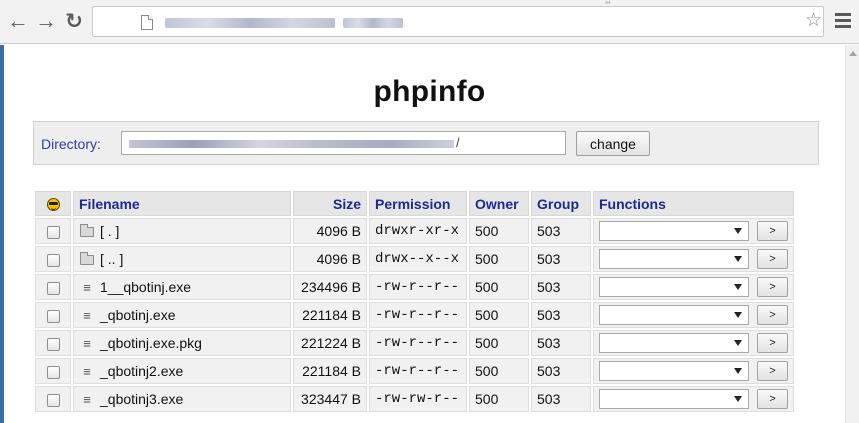 The height and width of the screenshot is (423, 859). What do you see at coordinates (74, 21) in the screenshot?
I see `reload-icon: ↻` at bounding box center [74, 21].